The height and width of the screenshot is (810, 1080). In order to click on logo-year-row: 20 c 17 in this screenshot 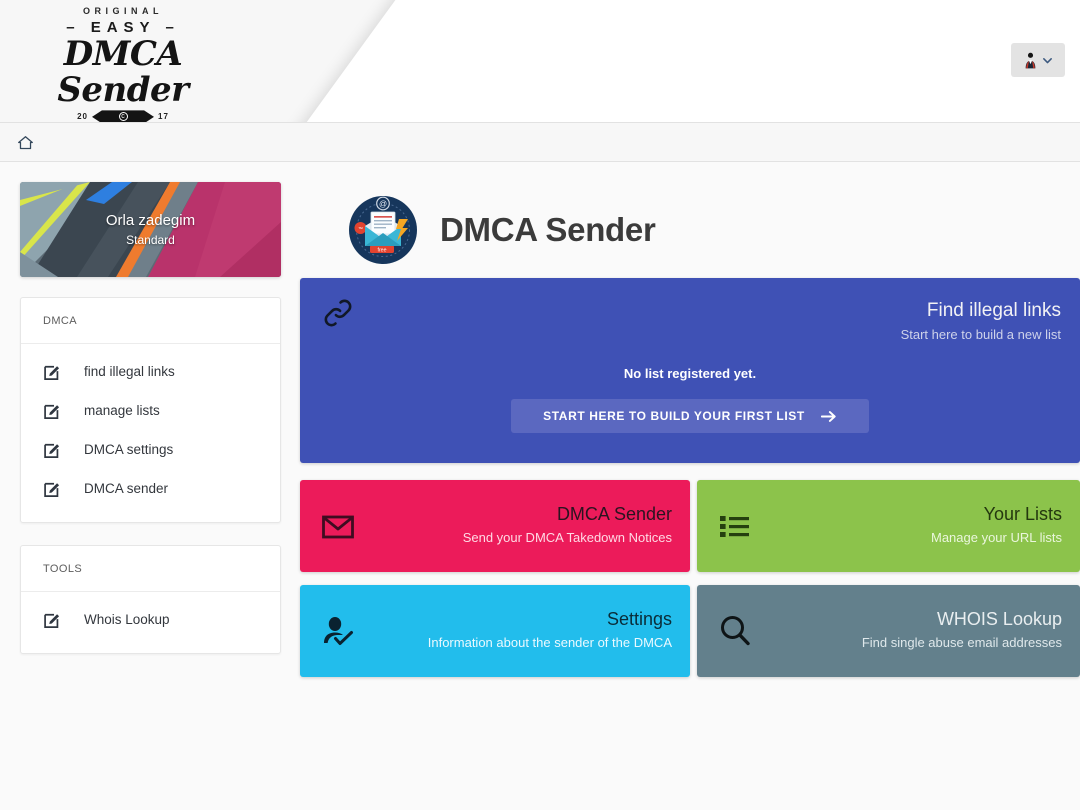, I will do `click(123, 116)`.